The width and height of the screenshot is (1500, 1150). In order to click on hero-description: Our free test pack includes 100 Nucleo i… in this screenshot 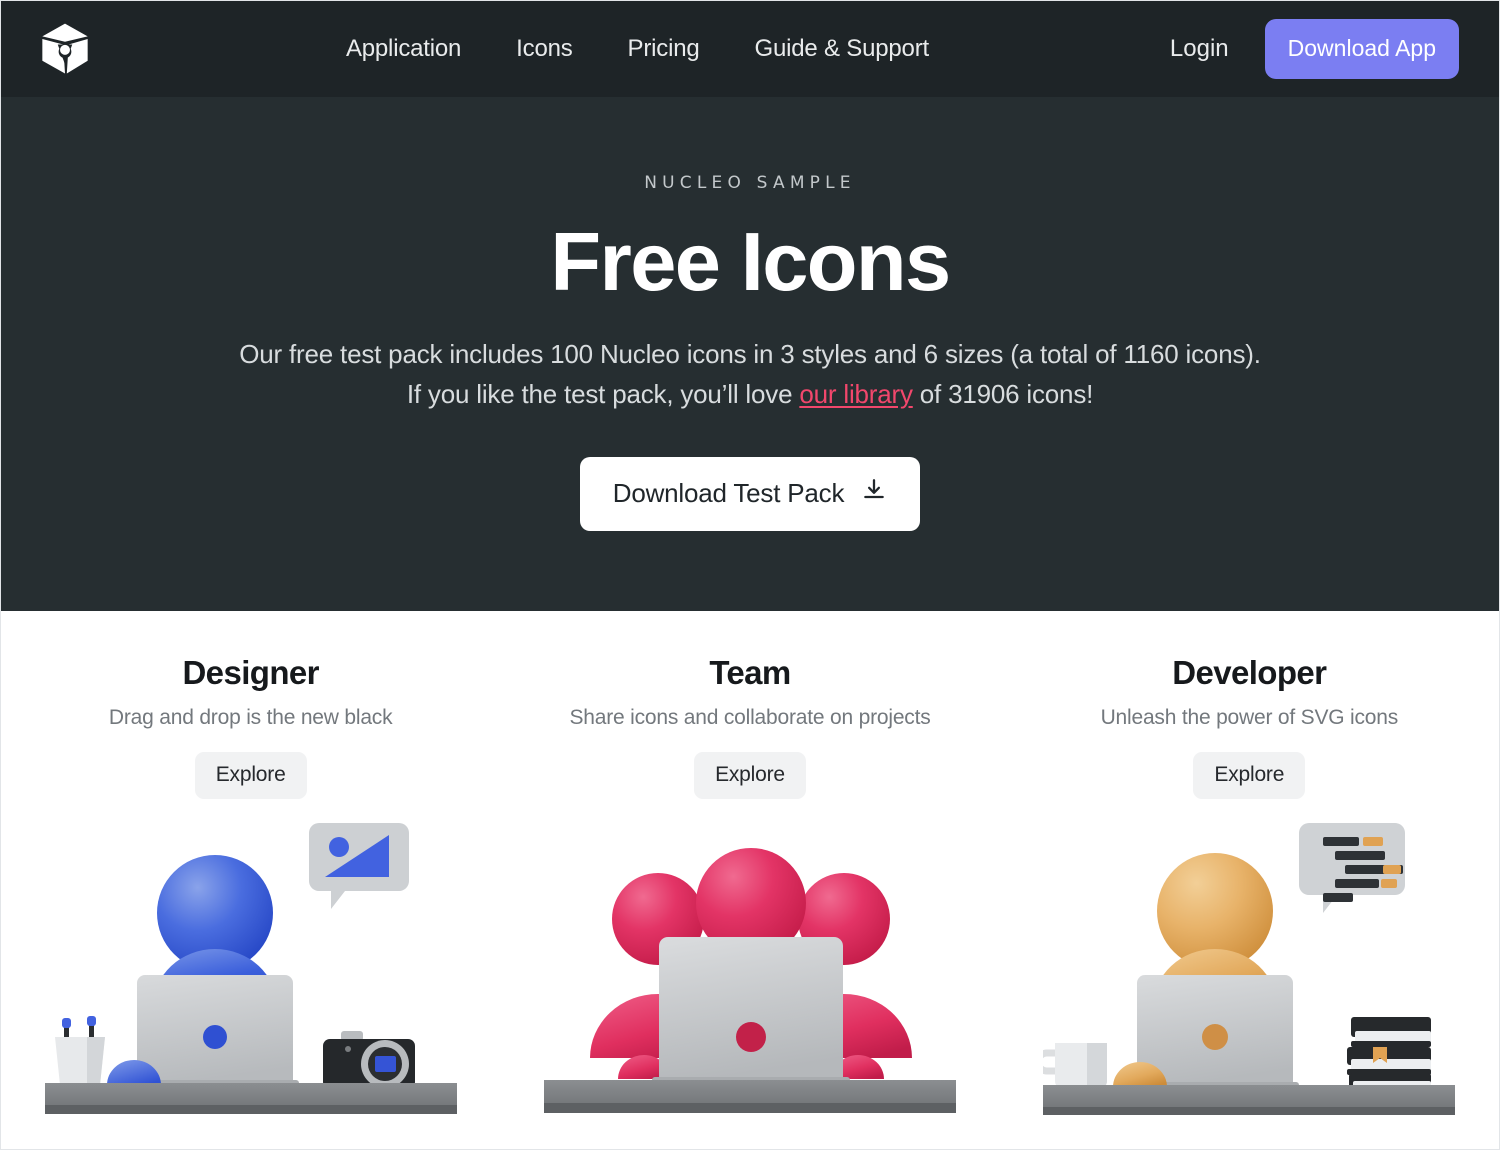, I will do `click(750, 374)`.